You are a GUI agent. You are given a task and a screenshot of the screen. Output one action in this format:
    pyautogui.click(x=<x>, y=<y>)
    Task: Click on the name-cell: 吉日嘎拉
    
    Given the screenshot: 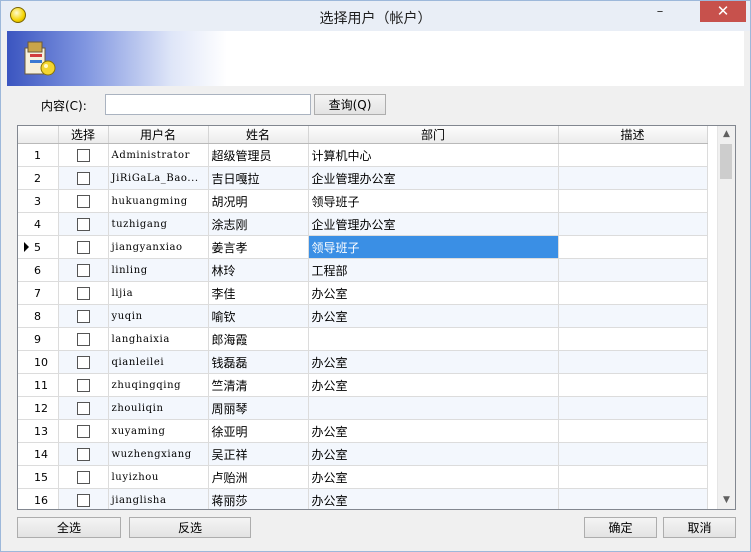 What is the action you would take?
    pyautogui.click(x=258, y=178)
    